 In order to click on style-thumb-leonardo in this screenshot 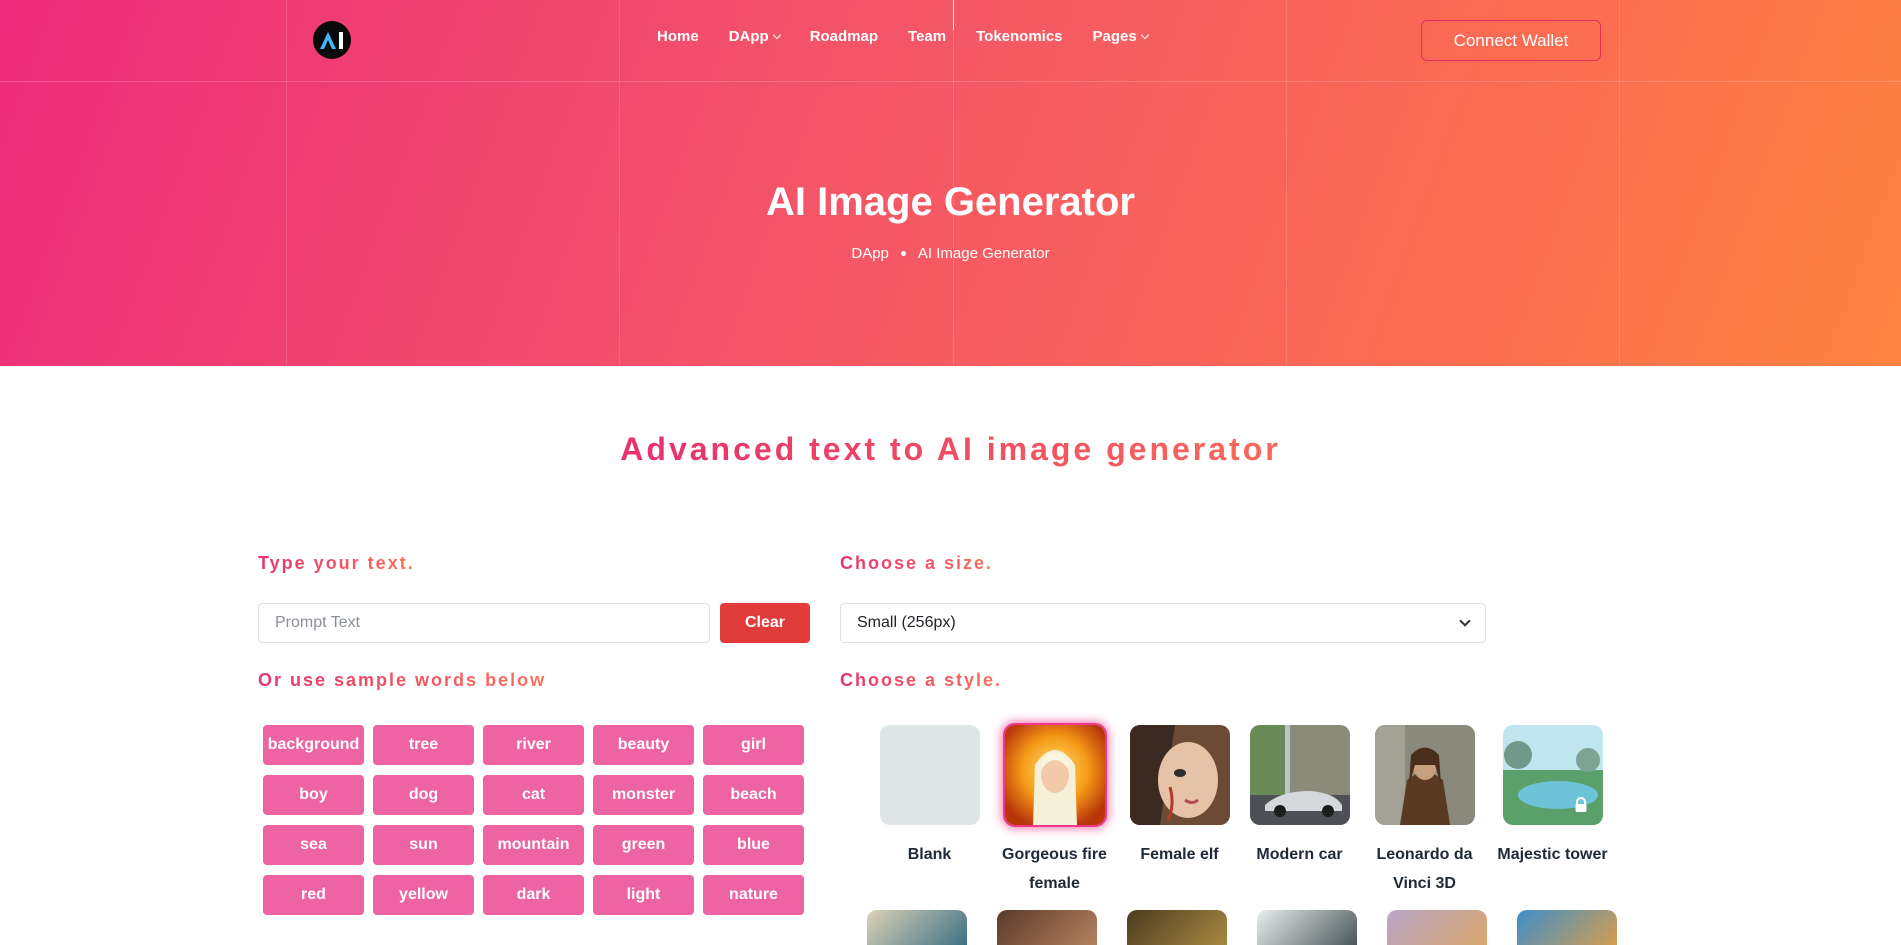, I will do `click(1424, 775)`.